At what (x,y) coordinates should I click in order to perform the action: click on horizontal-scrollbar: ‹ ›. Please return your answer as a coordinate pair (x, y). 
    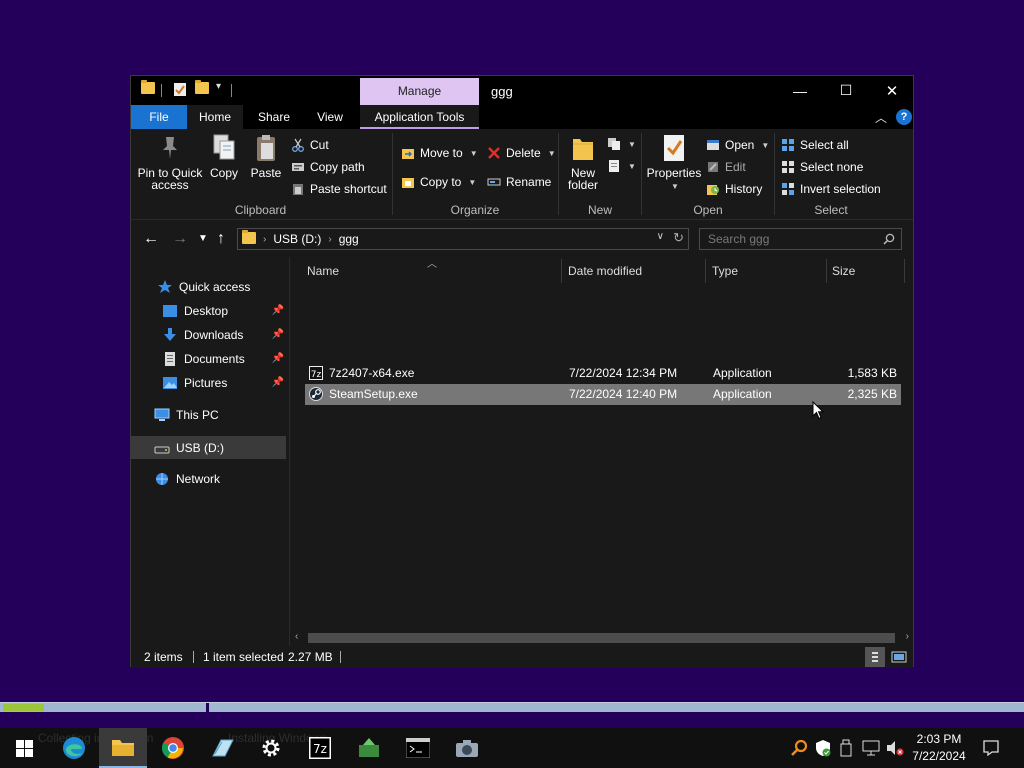
    Looking at the image, I should click on (602, 638).